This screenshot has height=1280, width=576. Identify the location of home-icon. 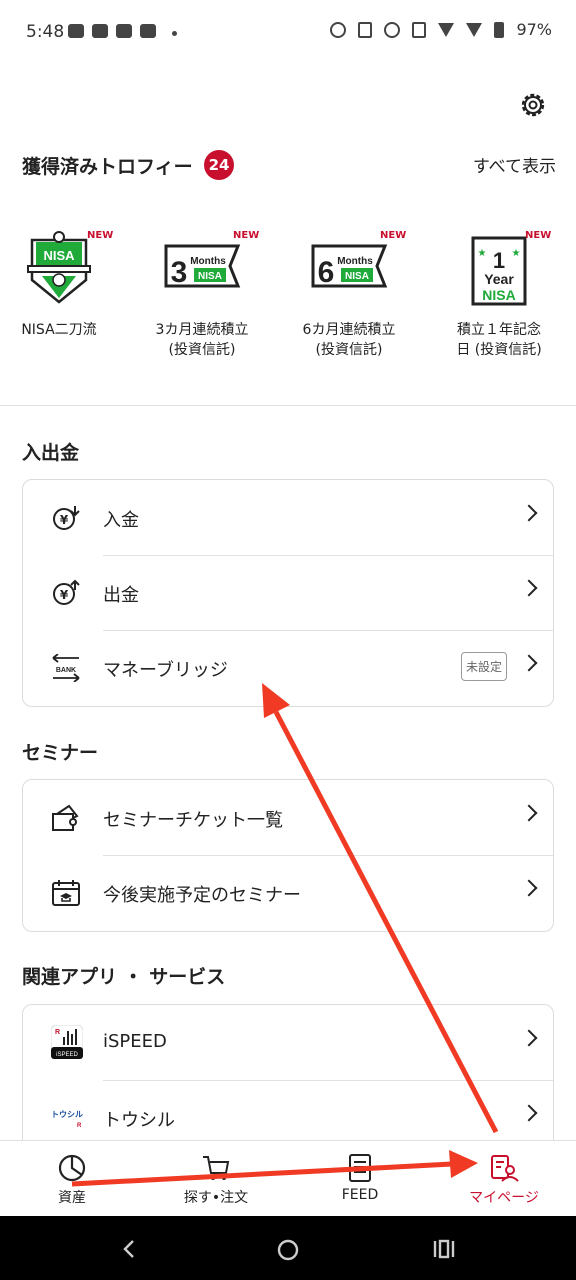
(288, 1250).